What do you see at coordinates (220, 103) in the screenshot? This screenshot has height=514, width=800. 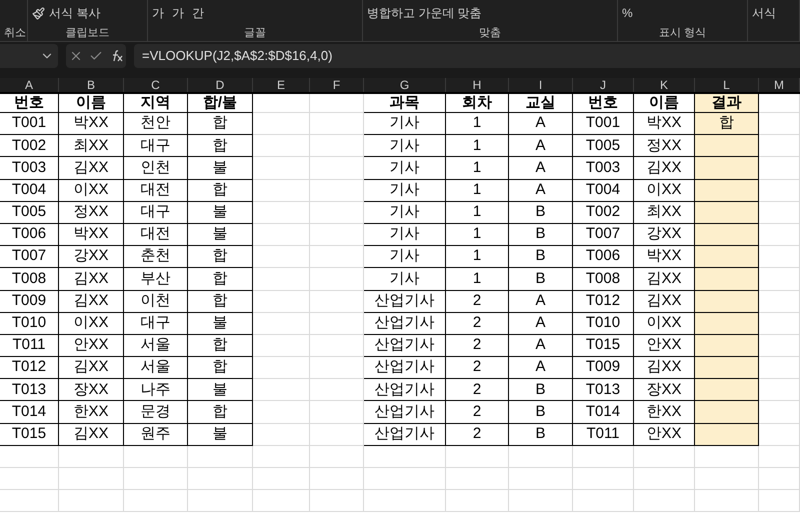 I see `table-cell: 합/불` at bounding box center [220, 103].